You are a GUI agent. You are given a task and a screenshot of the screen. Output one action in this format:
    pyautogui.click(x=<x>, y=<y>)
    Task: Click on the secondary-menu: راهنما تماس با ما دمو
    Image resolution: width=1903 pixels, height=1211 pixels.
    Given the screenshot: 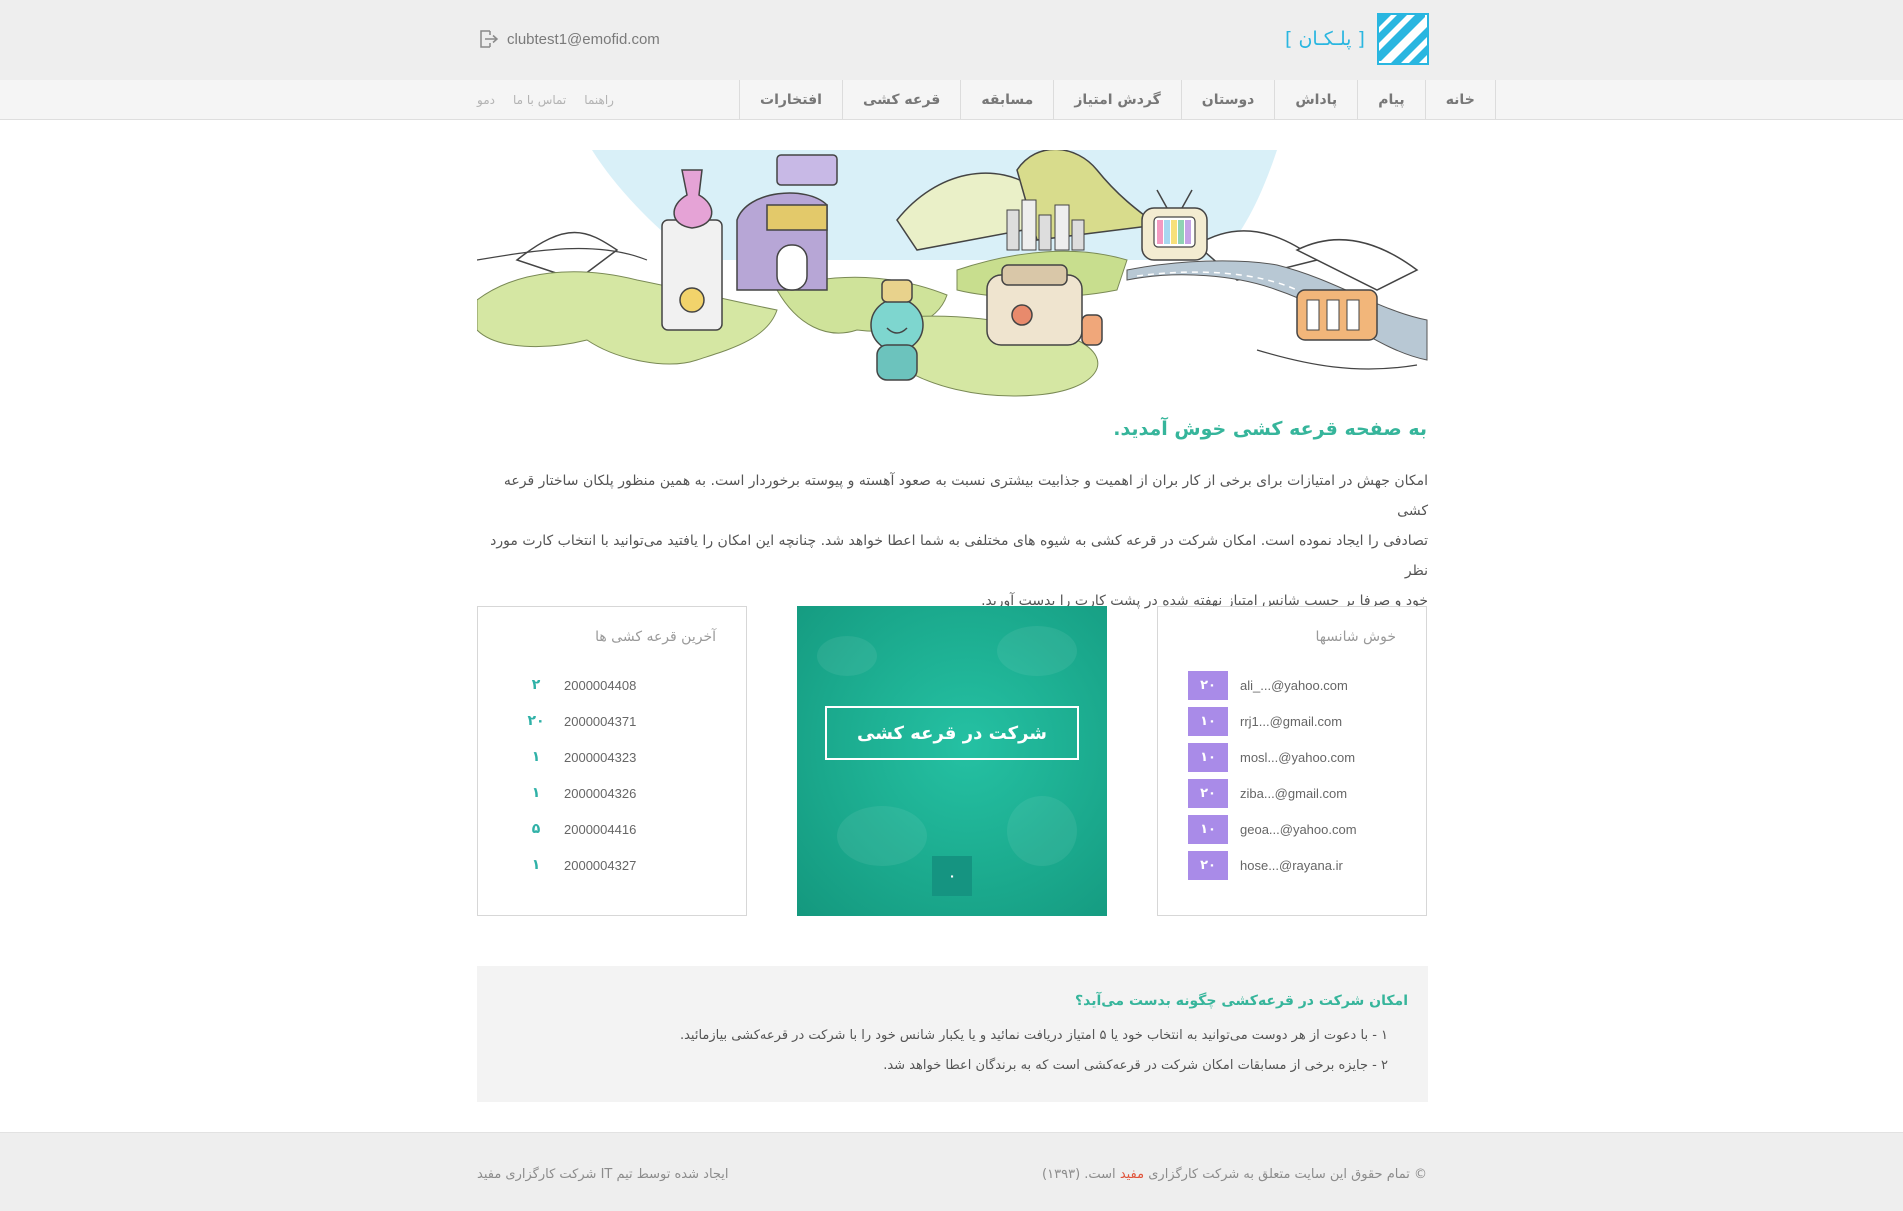 What is the action you would take?
    pyautogui.click(x=545, y=99)
    